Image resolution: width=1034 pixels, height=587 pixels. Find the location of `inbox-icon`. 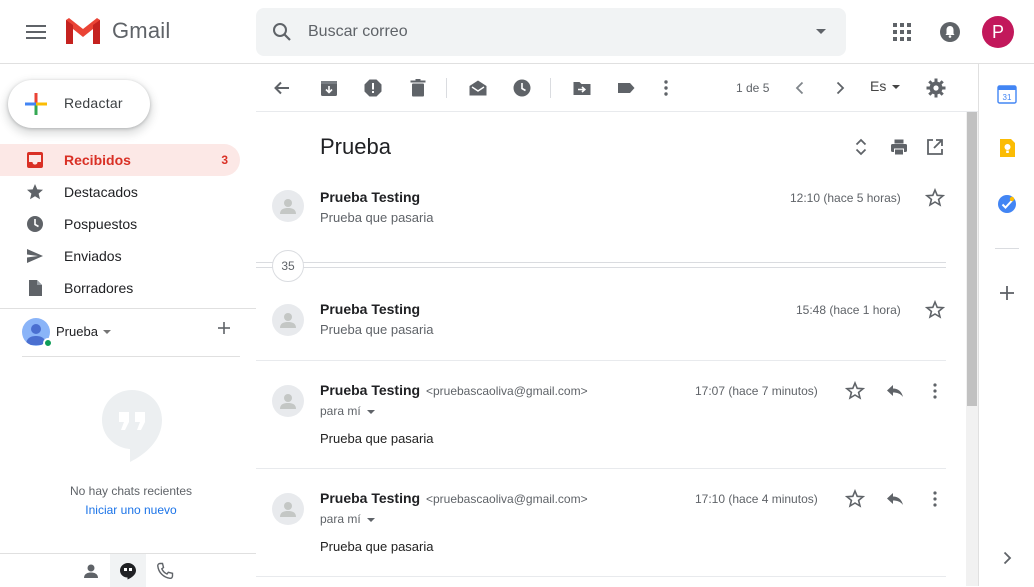

inbox-icon is located at coordinates (35, 160).